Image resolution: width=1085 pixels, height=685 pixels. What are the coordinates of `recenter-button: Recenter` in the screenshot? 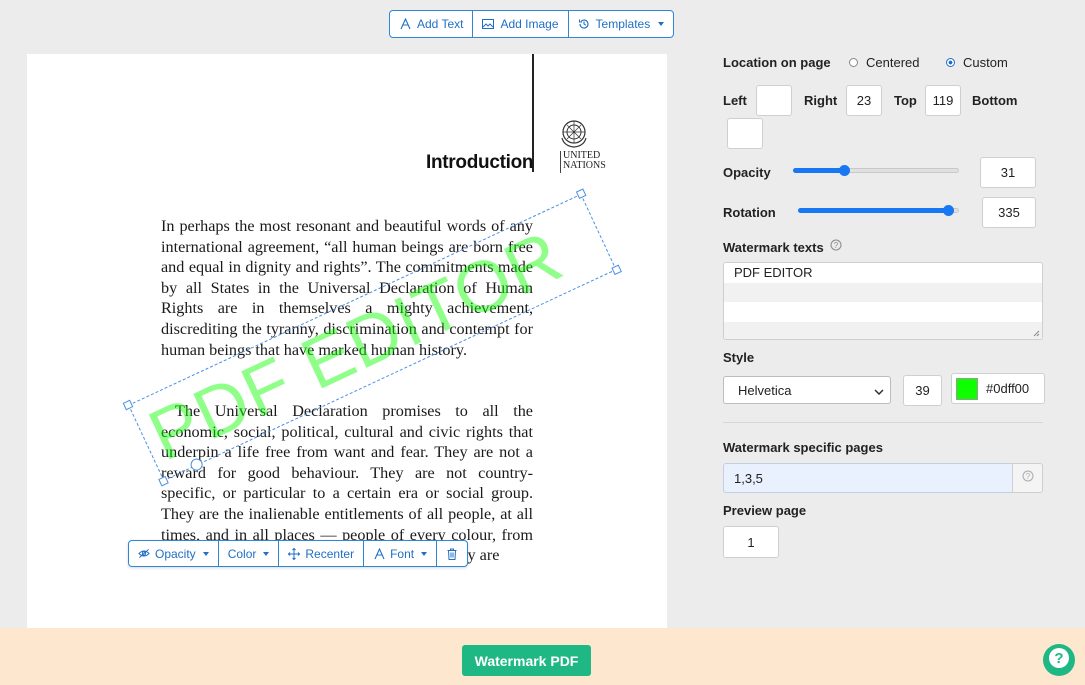 It's located at (322, 553).